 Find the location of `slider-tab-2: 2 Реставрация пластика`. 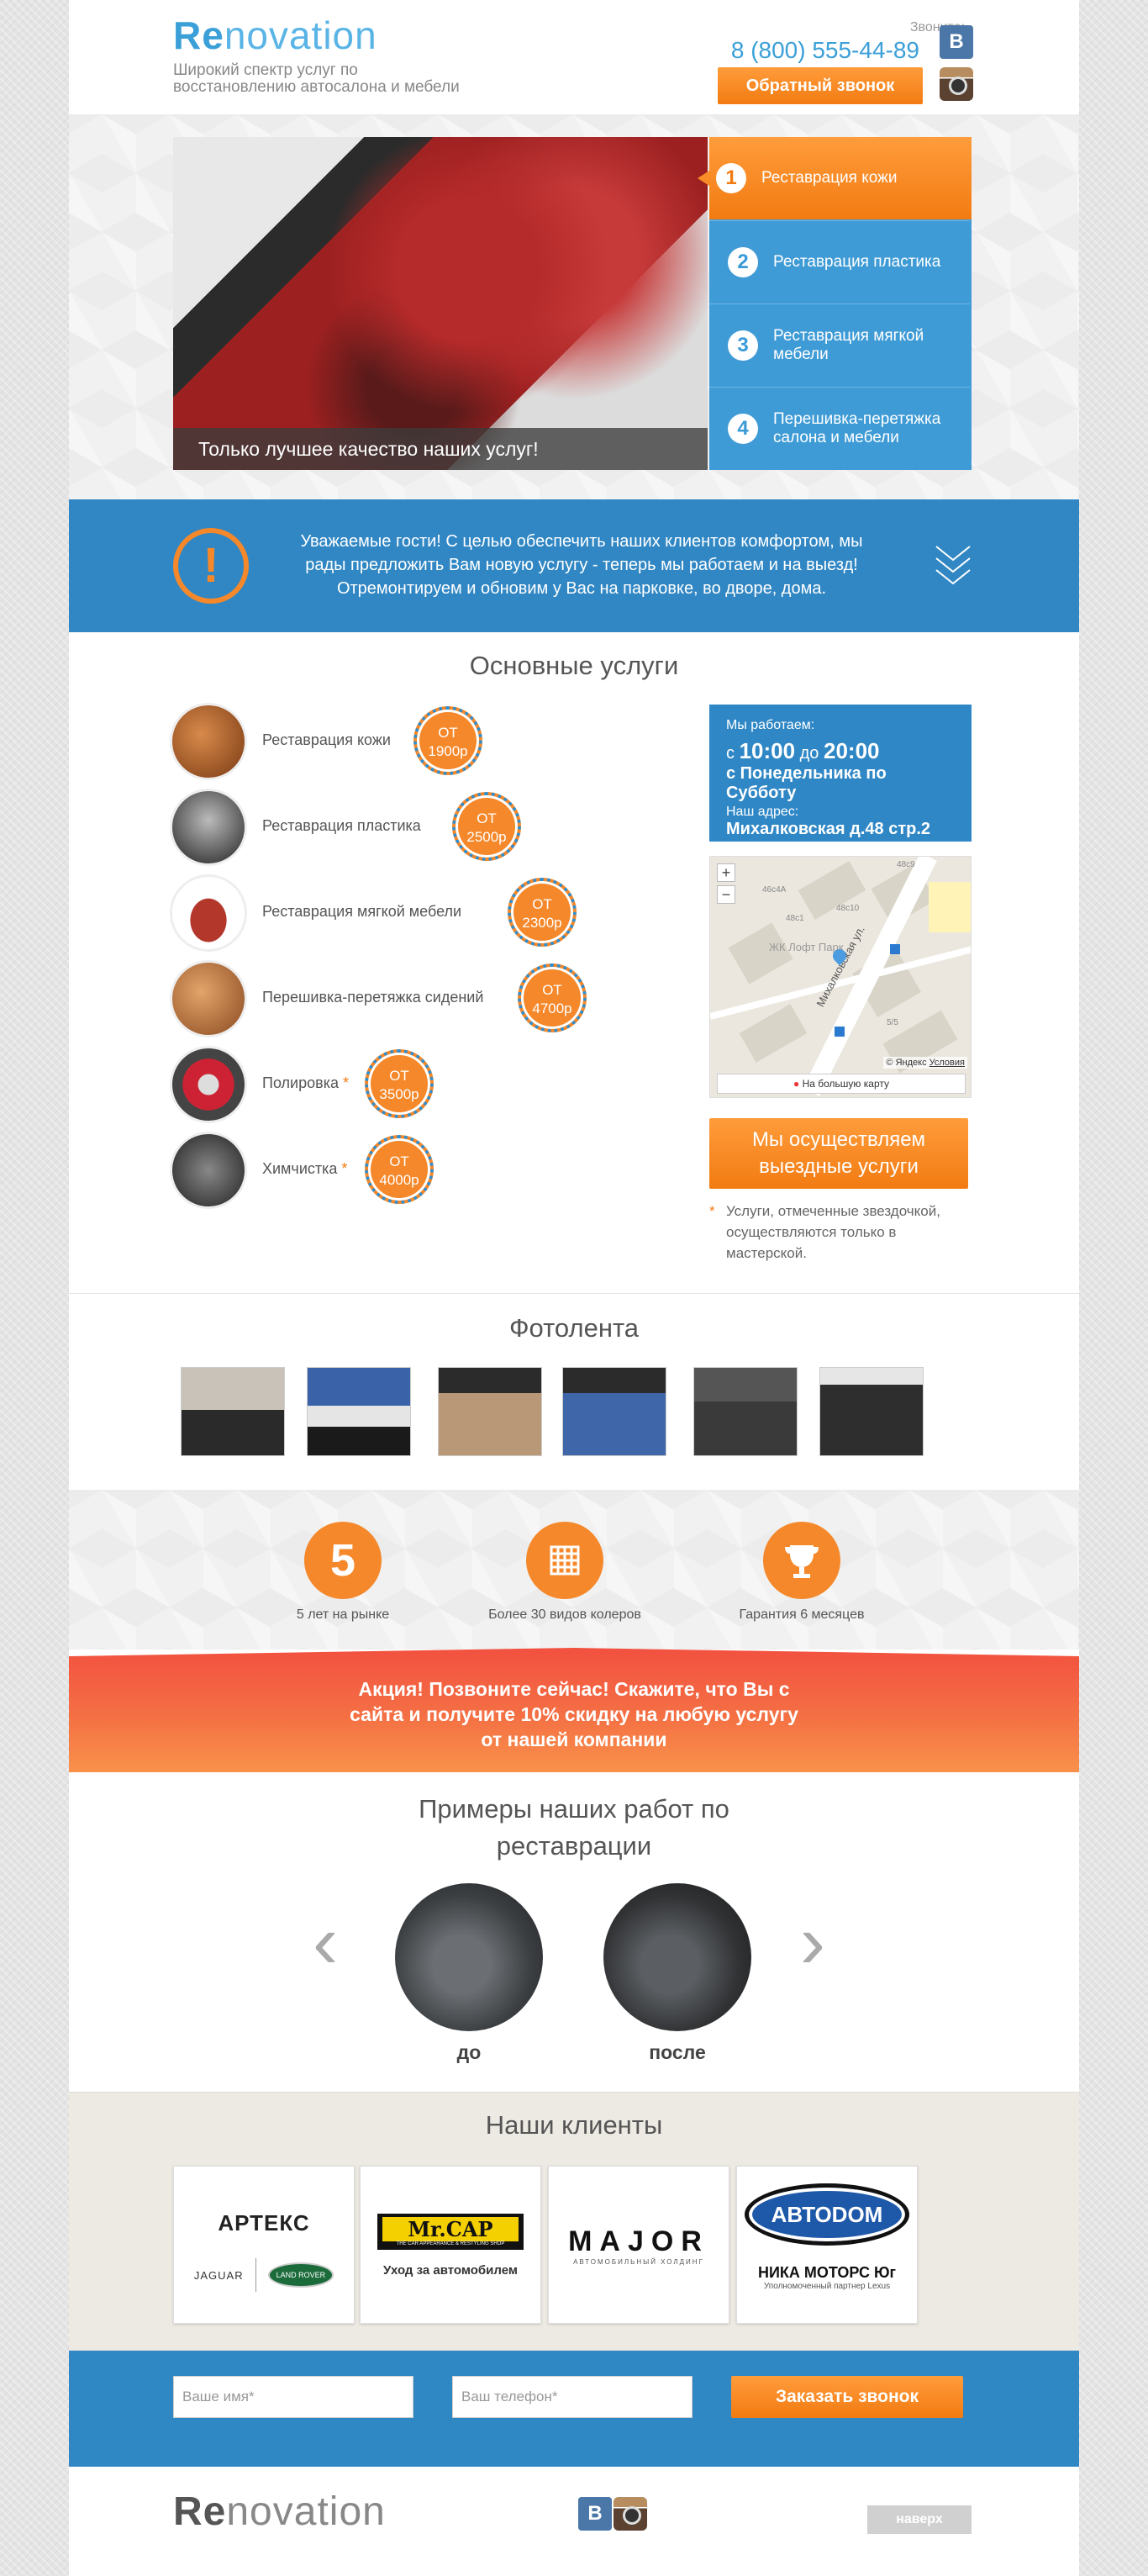

slider-tab-2: 2 Реставрация пластика is located at coordinates (839, 261).